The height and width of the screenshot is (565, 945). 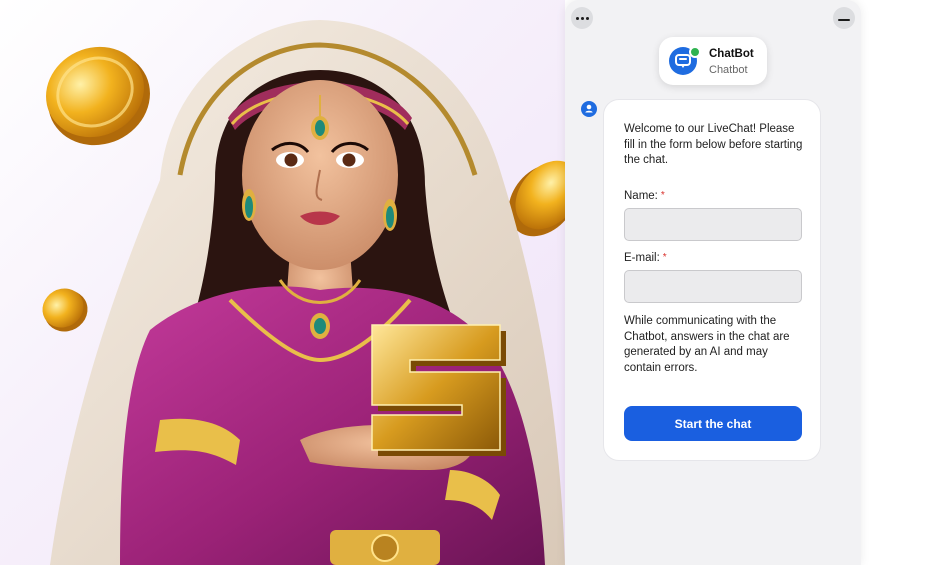 What do you see at coordinates (728, 70) in the screenshot?
I see `bot-subtitle: Chatbot` at bounding box center [728, 70].